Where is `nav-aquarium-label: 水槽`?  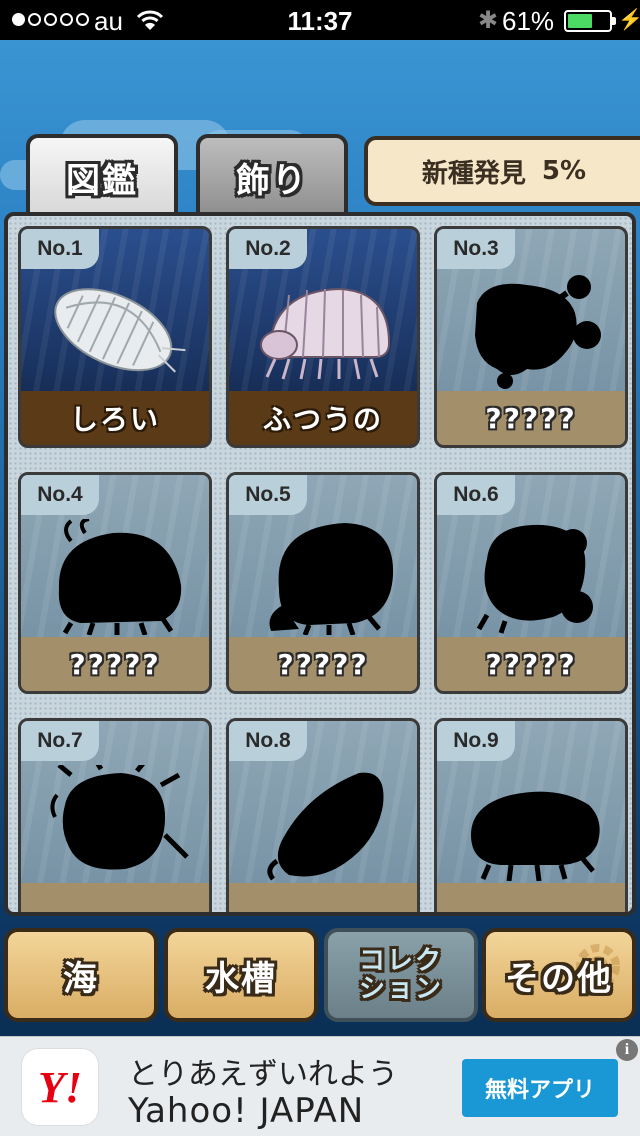 nav-aquarium-label: 水槽 is located at coordinates (241, 978).